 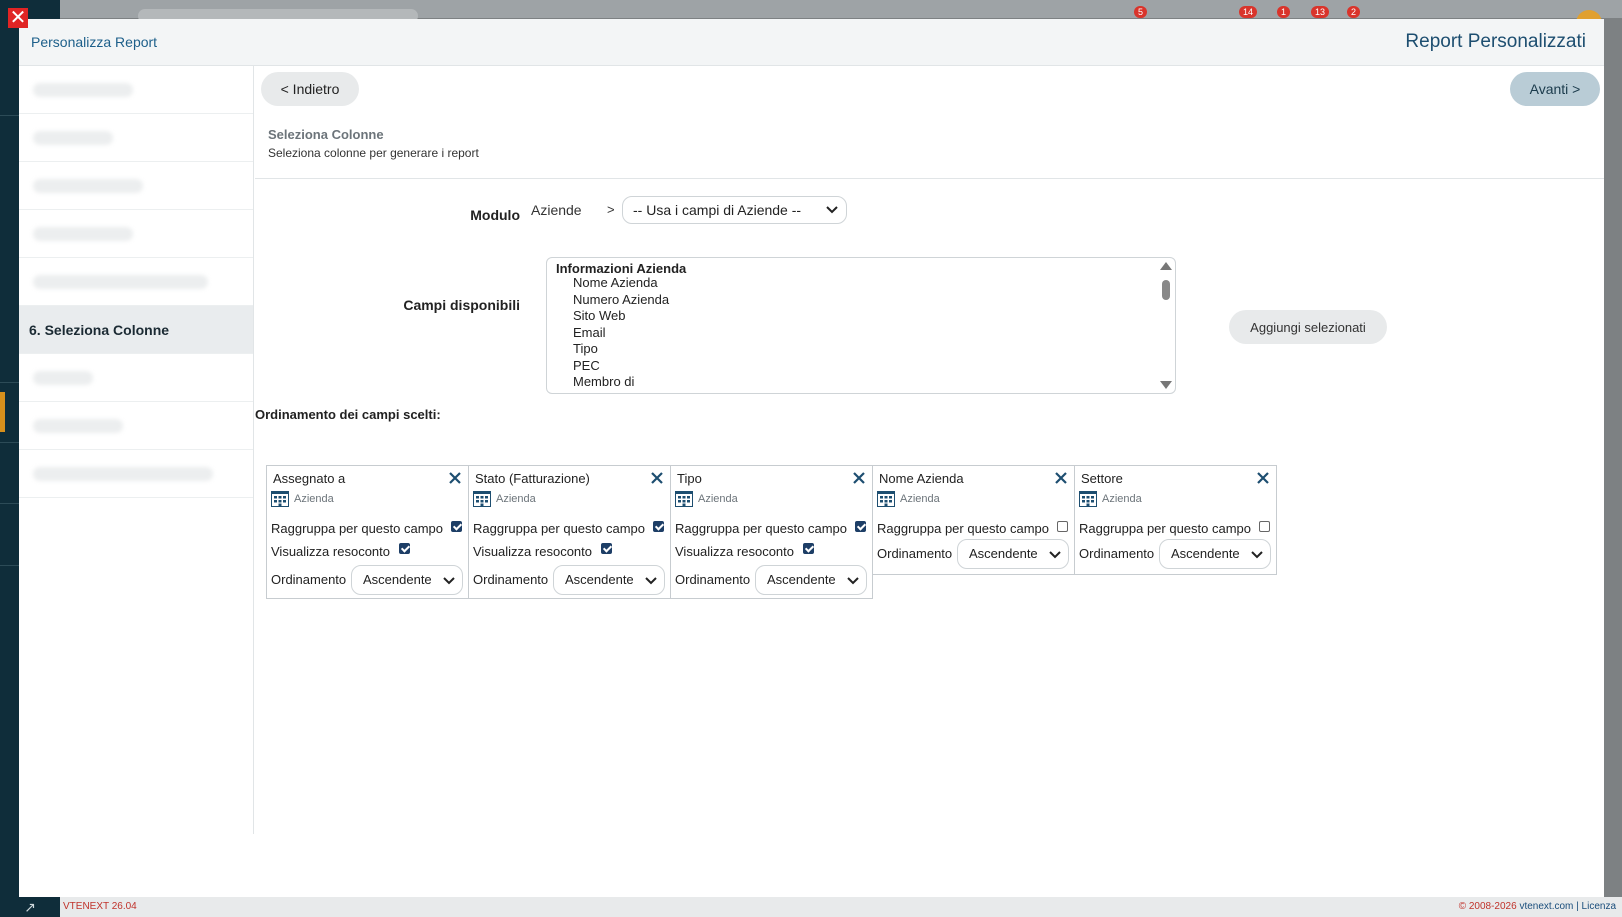 What do you see at coordinates (921, 478) in the screenshot?
I see `card-field-name: Nome Azienda` at bounding box center [921, 478].